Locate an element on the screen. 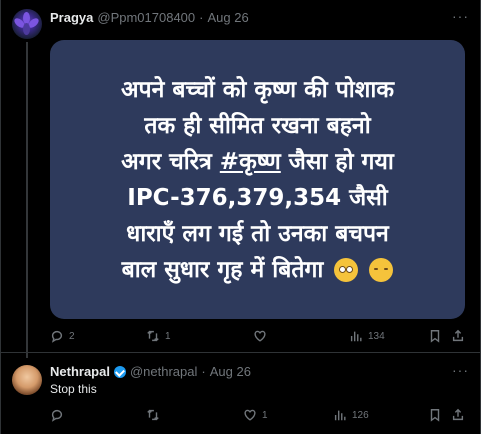  views-button: 134 is located at coordinates (367, 336).